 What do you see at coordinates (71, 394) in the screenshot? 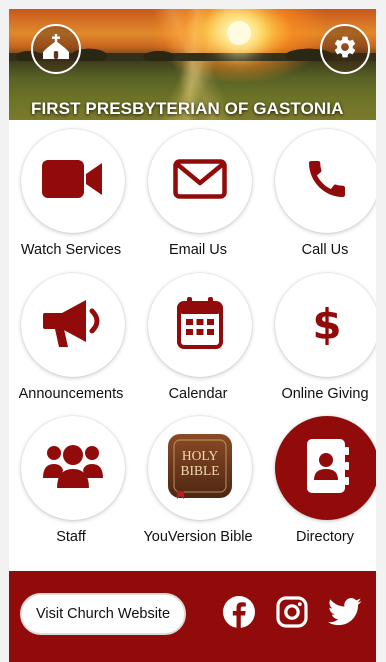
I see `announcements-label: Announcements` at bounding box center [71, 394].